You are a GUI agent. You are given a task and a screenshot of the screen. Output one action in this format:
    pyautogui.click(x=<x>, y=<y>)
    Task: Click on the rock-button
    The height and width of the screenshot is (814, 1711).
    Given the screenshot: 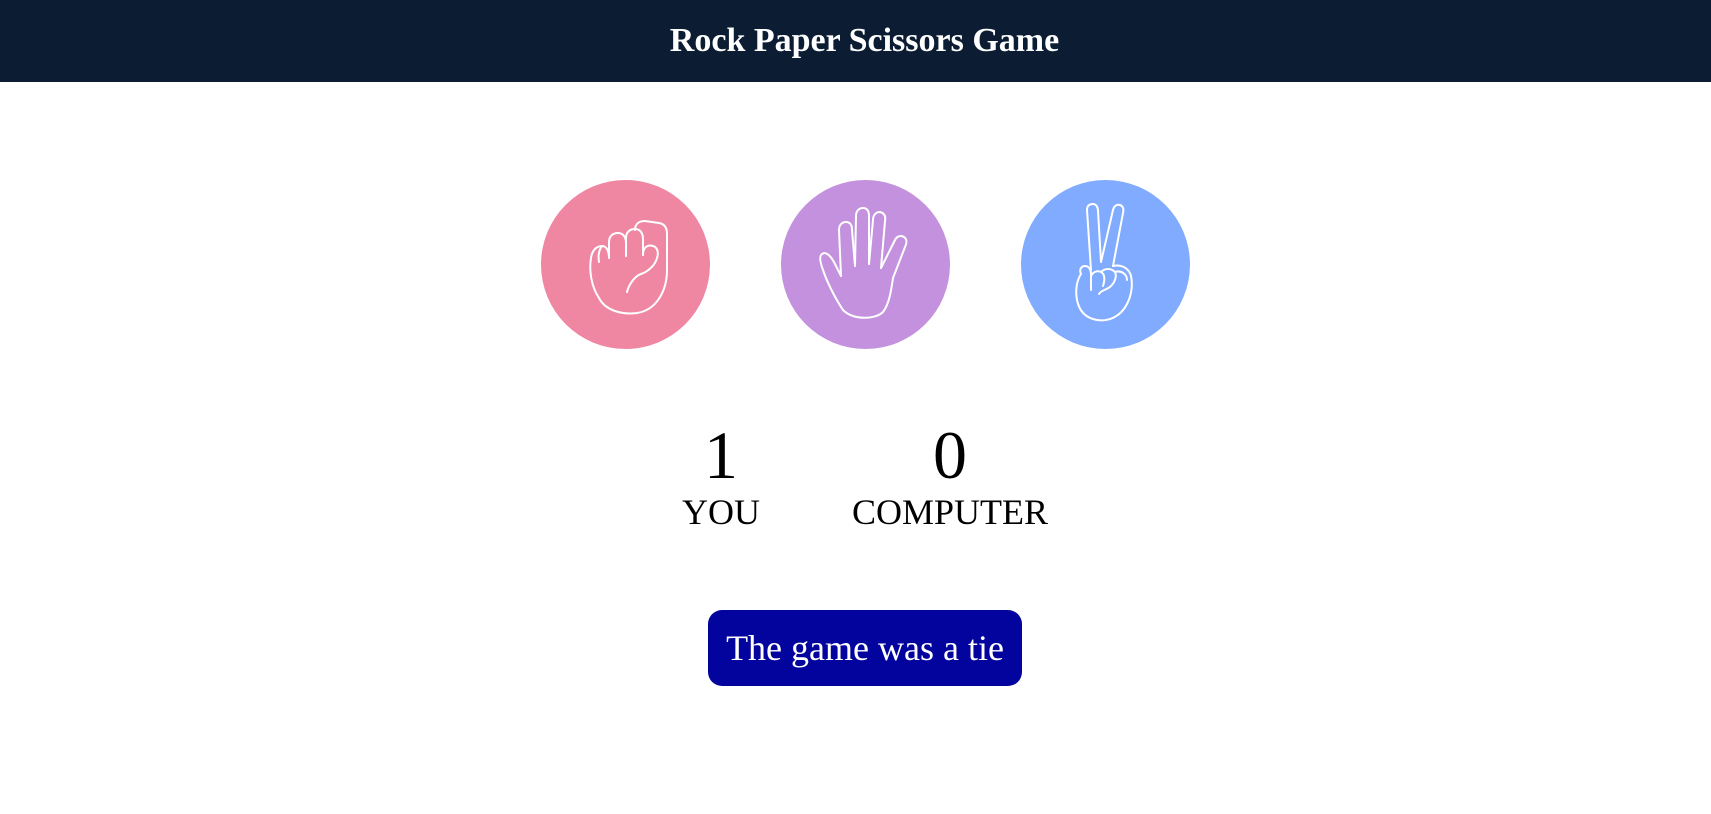 What is the action you would take?
    pyautogui.click(x=625, y=264)
    